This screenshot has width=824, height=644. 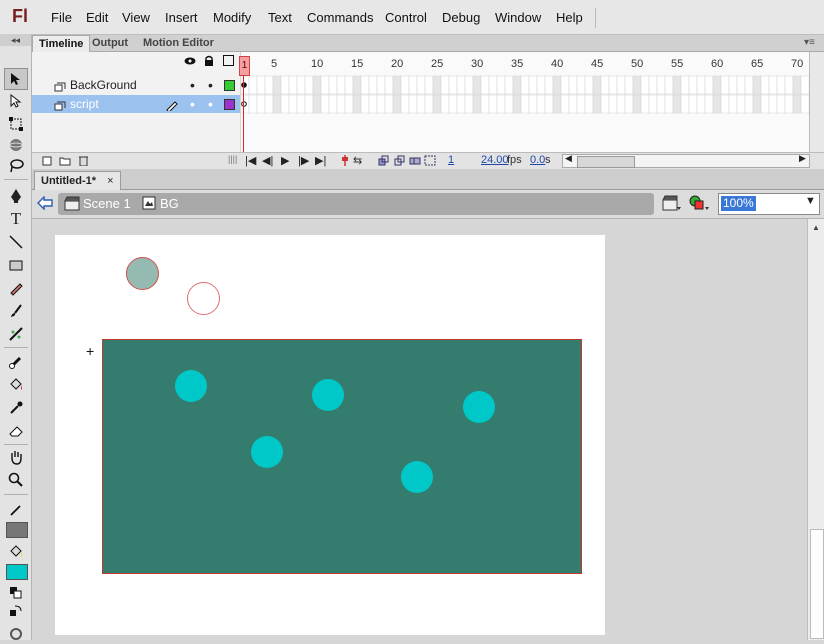 I want to click on scroll-up-icon: ▲, so click(x=816, y=227).